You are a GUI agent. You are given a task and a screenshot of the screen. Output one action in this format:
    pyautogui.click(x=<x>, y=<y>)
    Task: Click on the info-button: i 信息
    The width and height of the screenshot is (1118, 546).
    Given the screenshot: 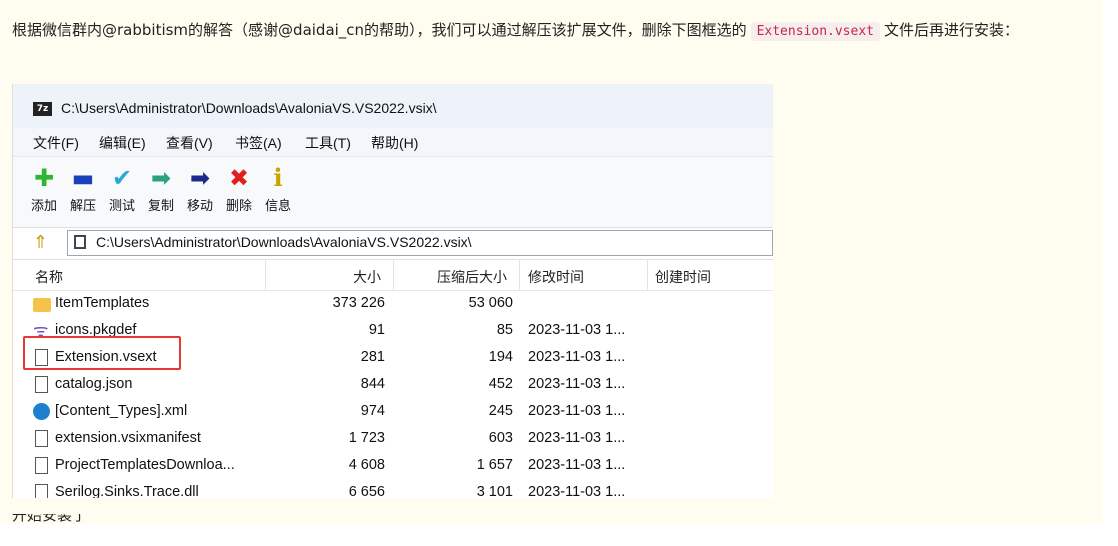 What is the action you would take?
    pyautogui.click(x=278, y=192)
    